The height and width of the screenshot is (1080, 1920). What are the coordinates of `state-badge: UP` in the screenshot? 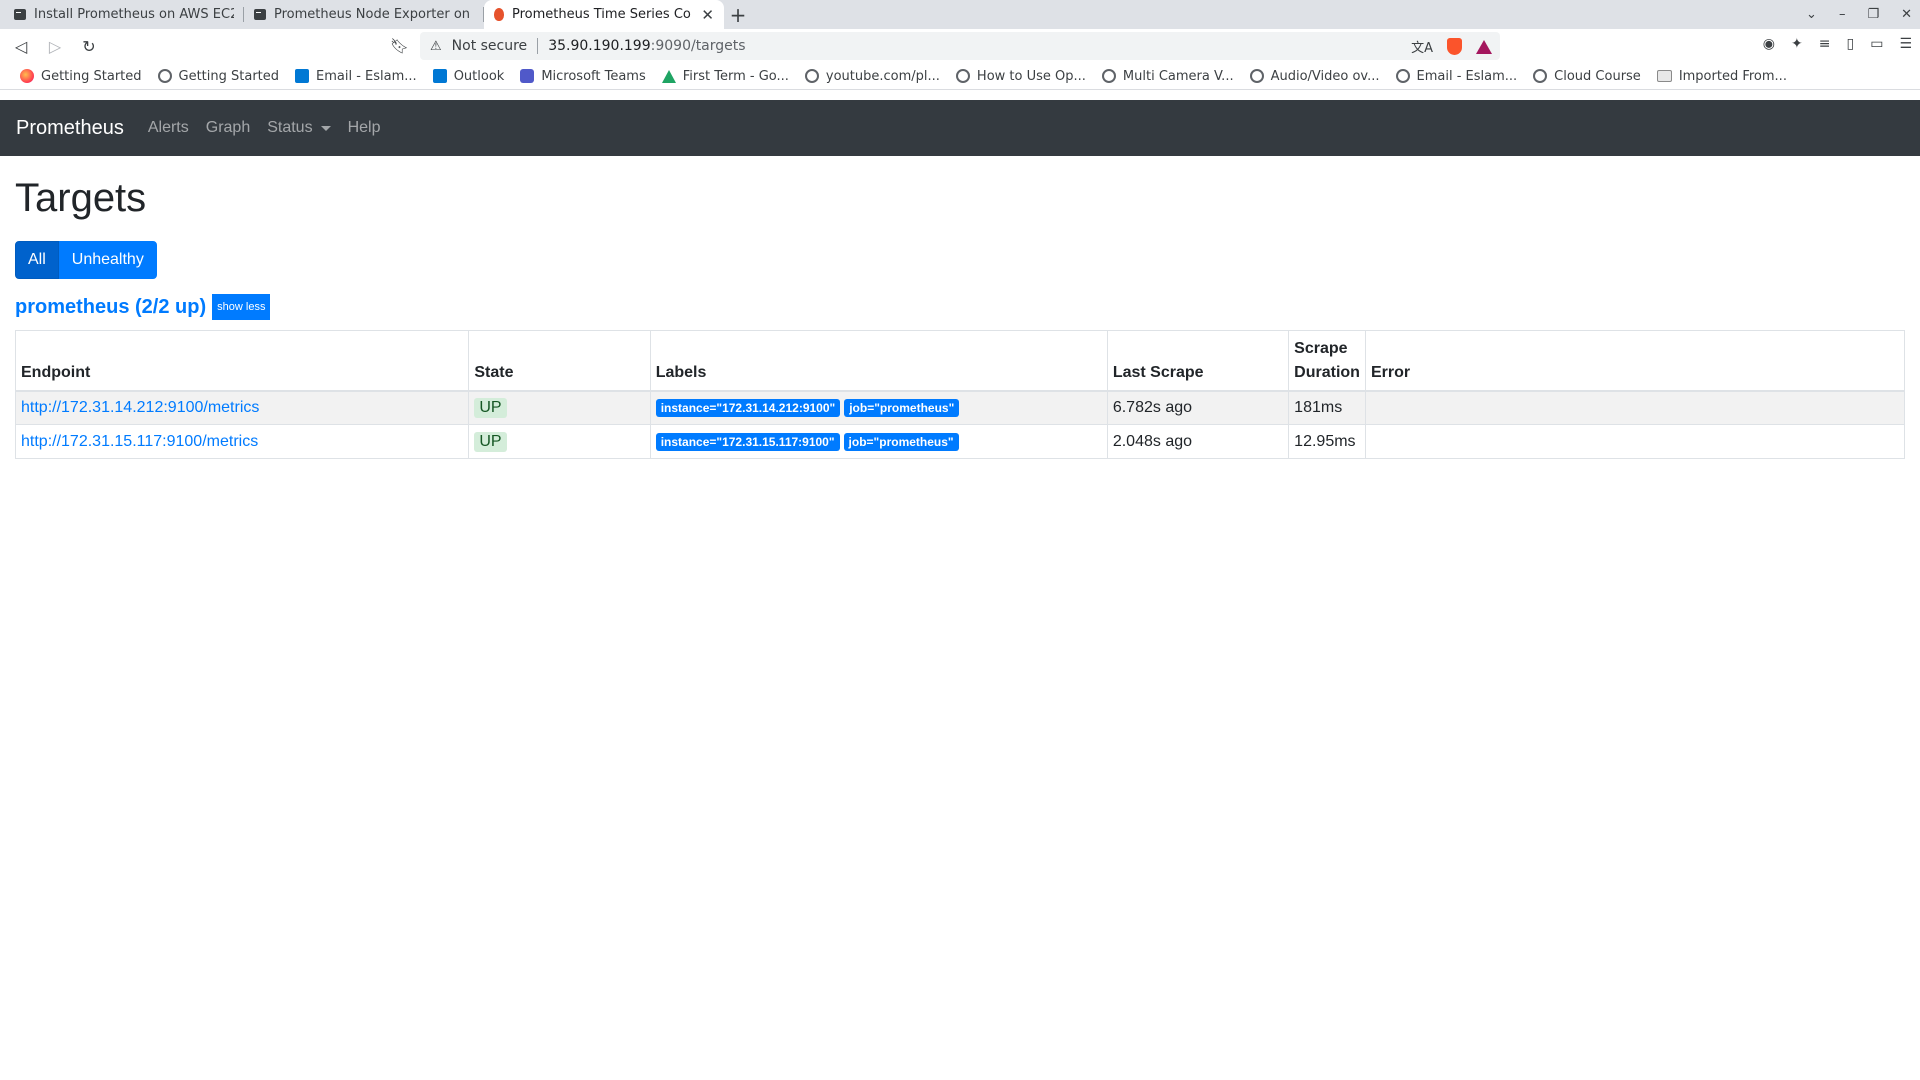 It's located at (490, 441).